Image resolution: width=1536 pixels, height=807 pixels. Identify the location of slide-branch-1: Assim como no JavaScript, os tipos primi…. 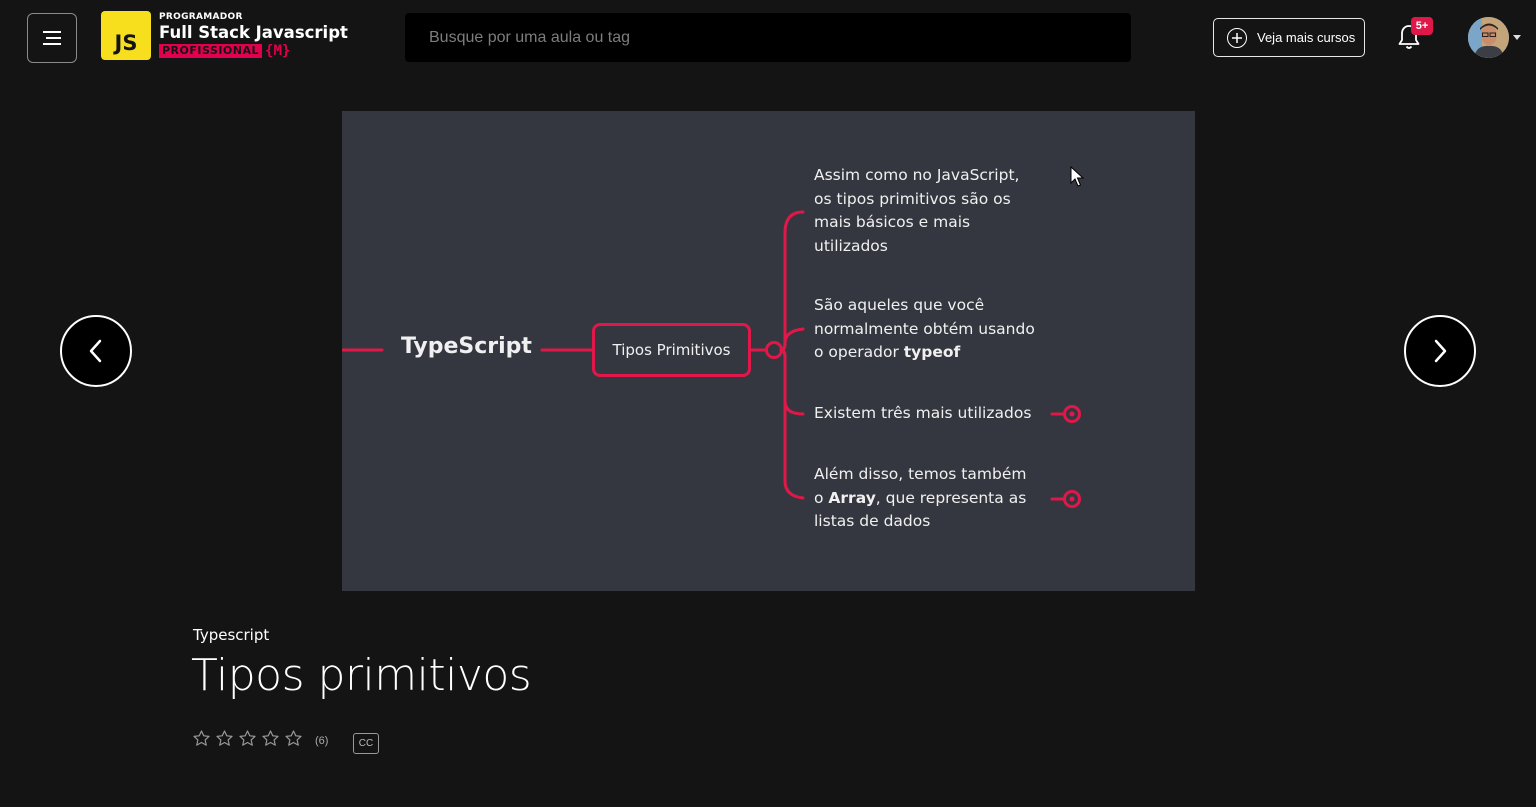
(916, 211).